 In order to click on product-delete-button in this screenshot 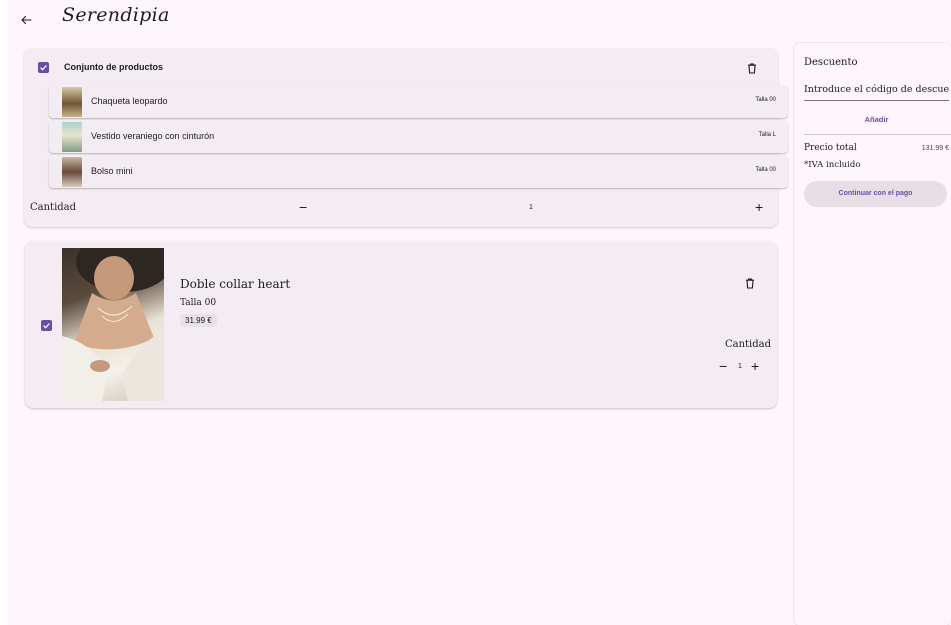, I will do `click(750, 283)`.